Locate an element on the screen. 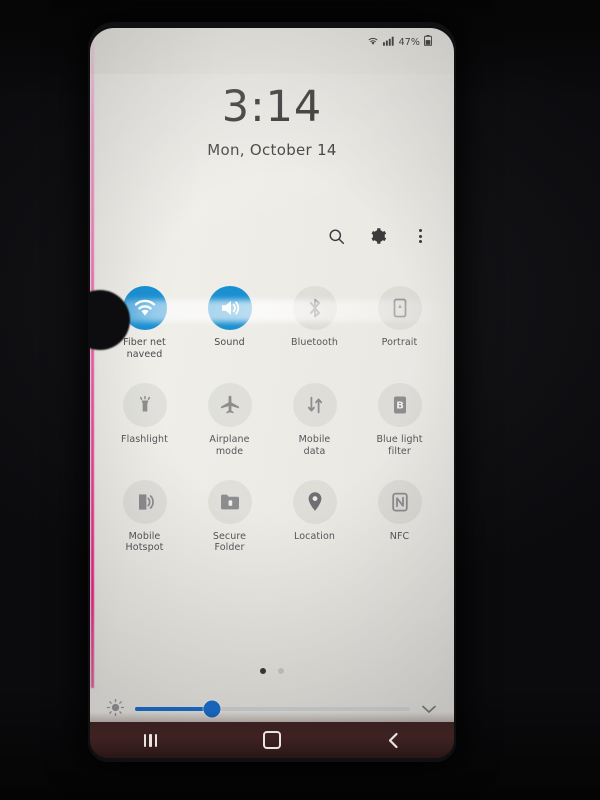 This screenshot has width=600, height=800. flashlight-icon is located at coordinates (144, 404).